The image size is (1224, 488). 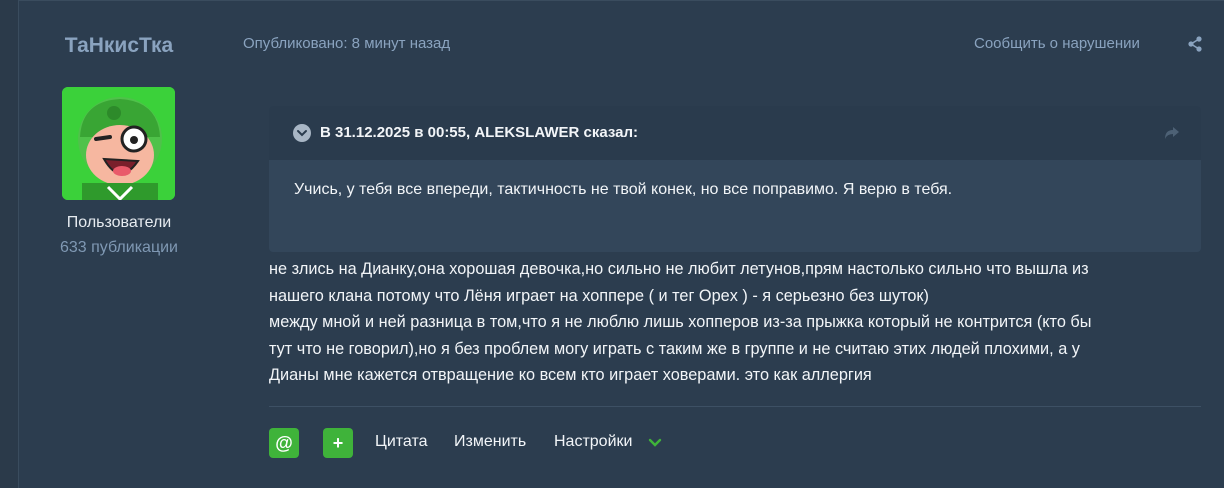 I want to click on avatar-image, so click(x=118, y=143).